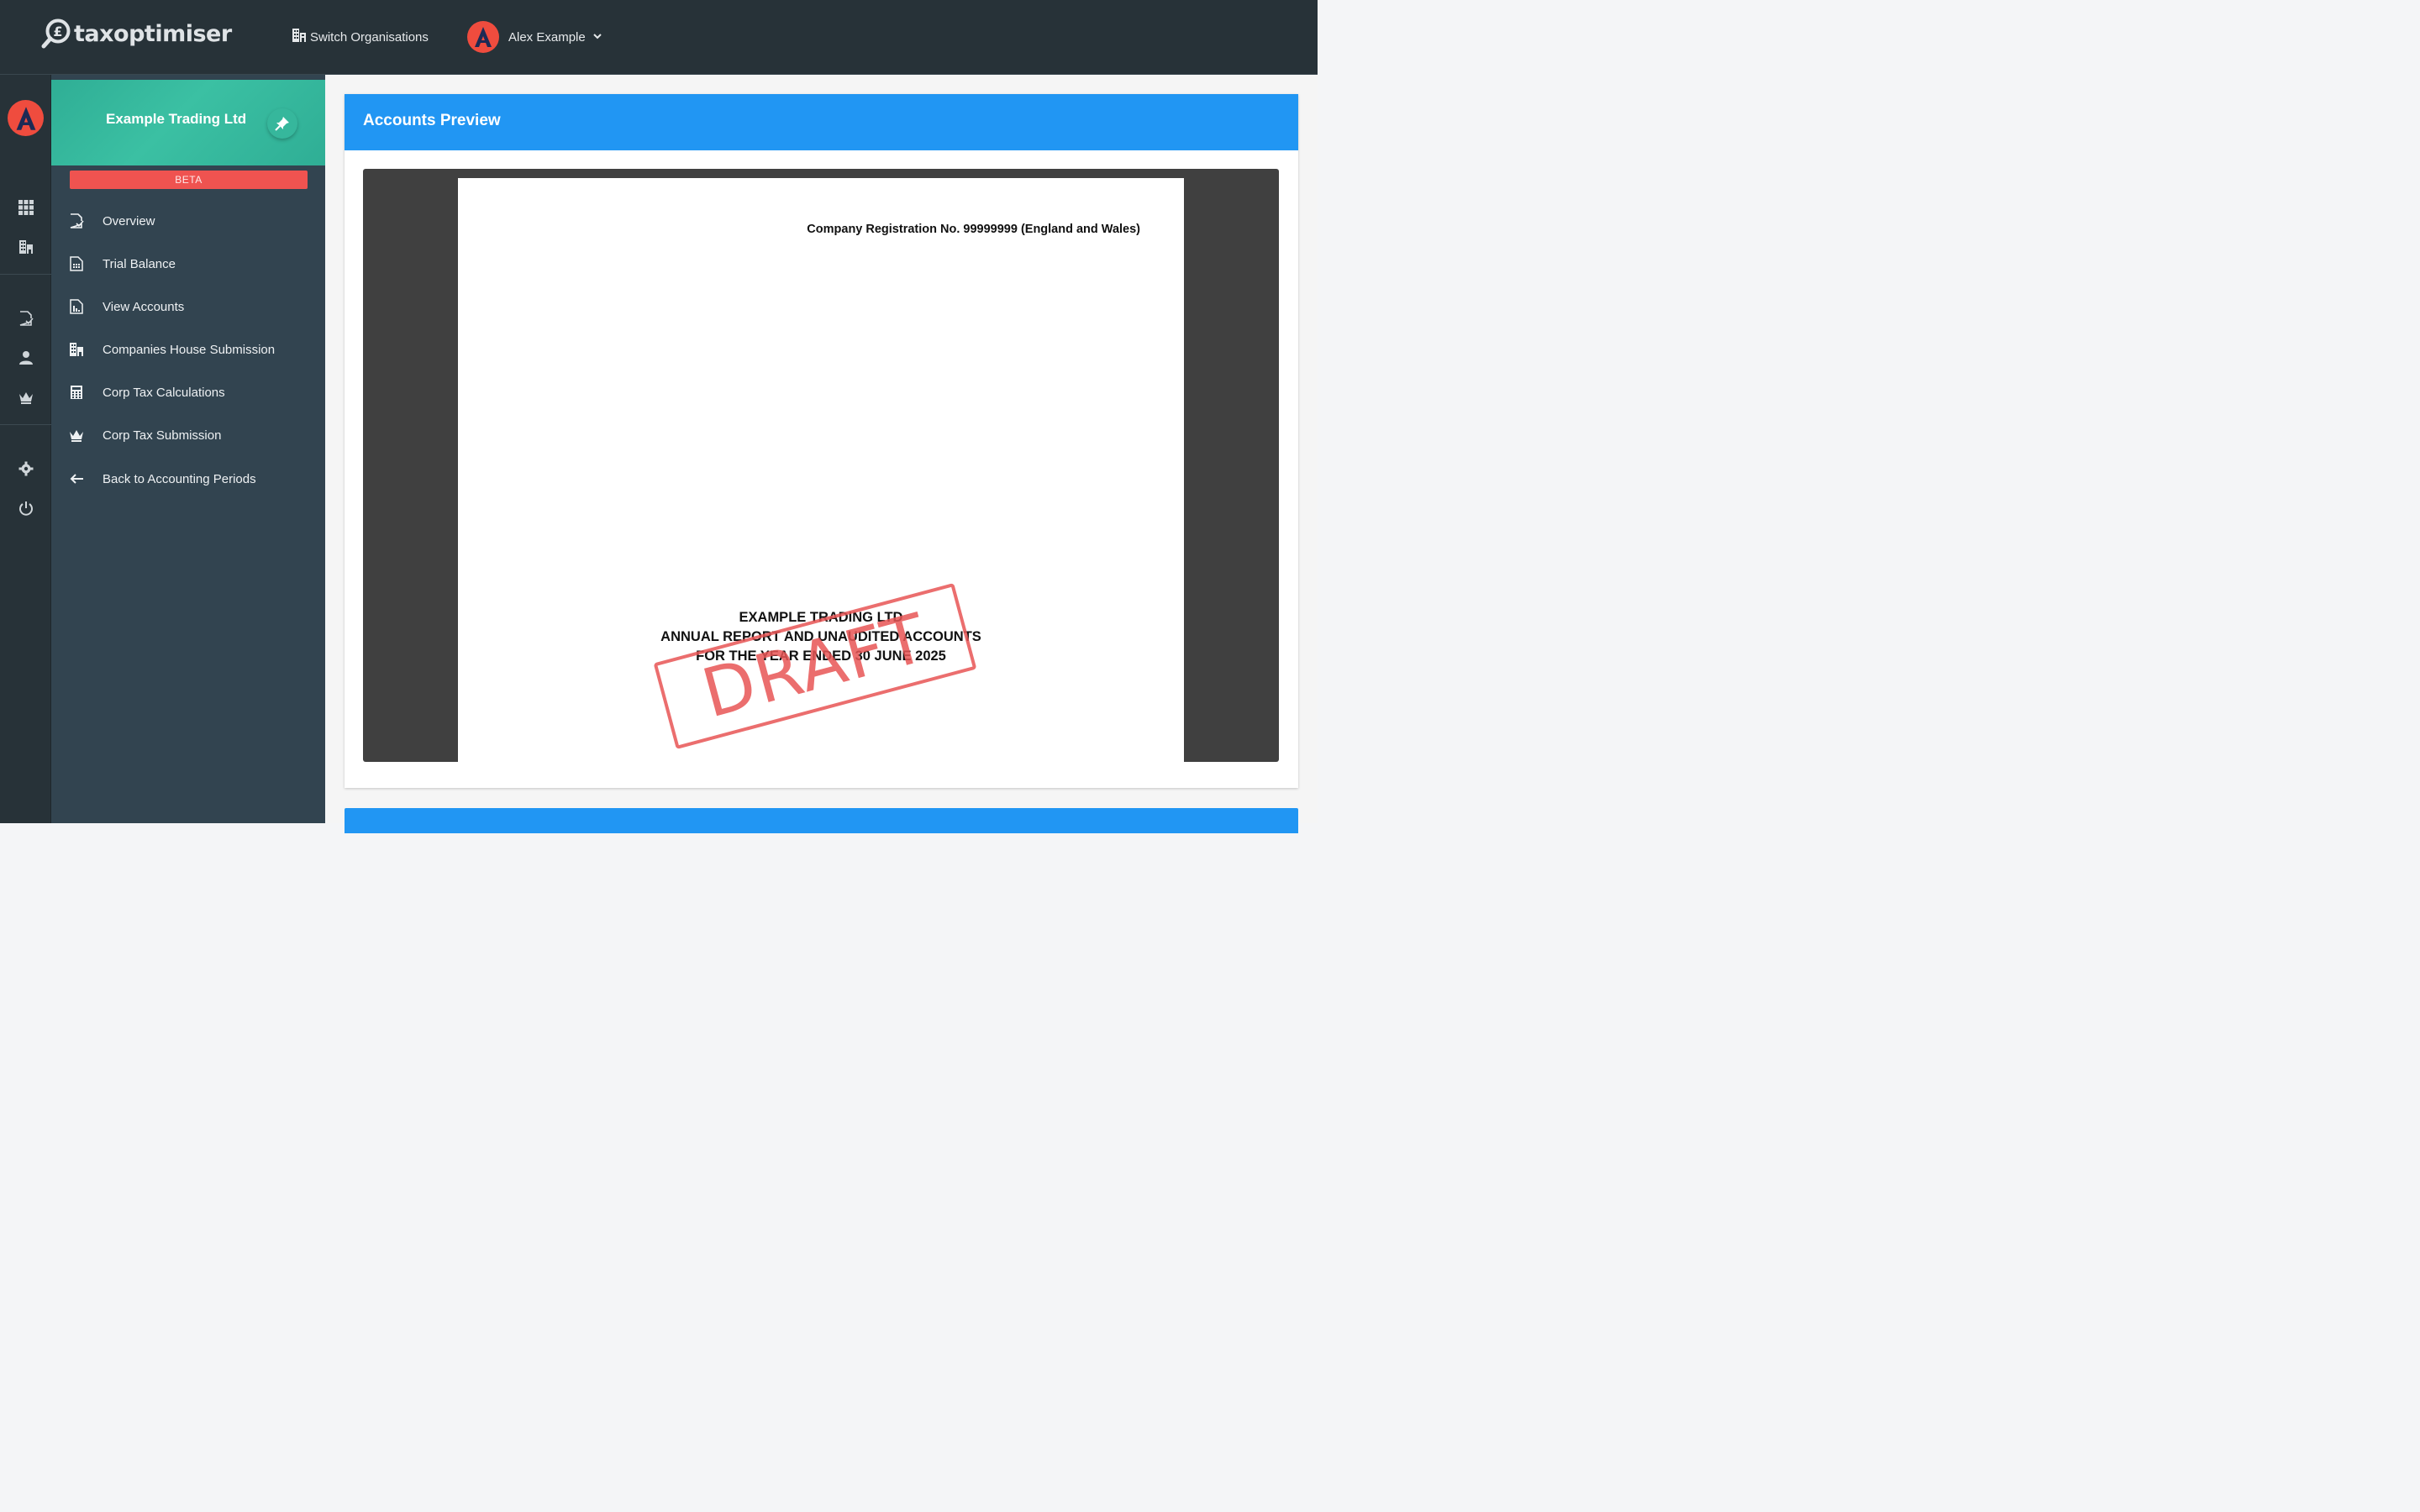  I want to click on pound-magnifier-icon: £, so click(56, 33).